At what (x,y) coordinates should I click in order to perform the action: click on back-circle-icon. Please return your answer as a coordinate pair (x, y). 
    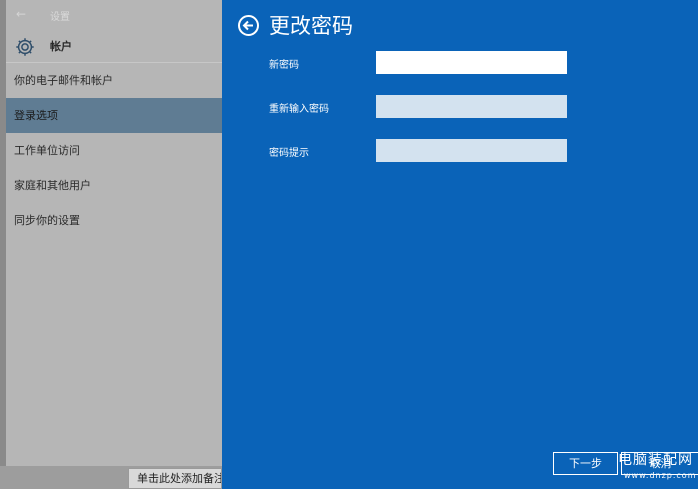
    Looking at the image, I should click on (248, 25).